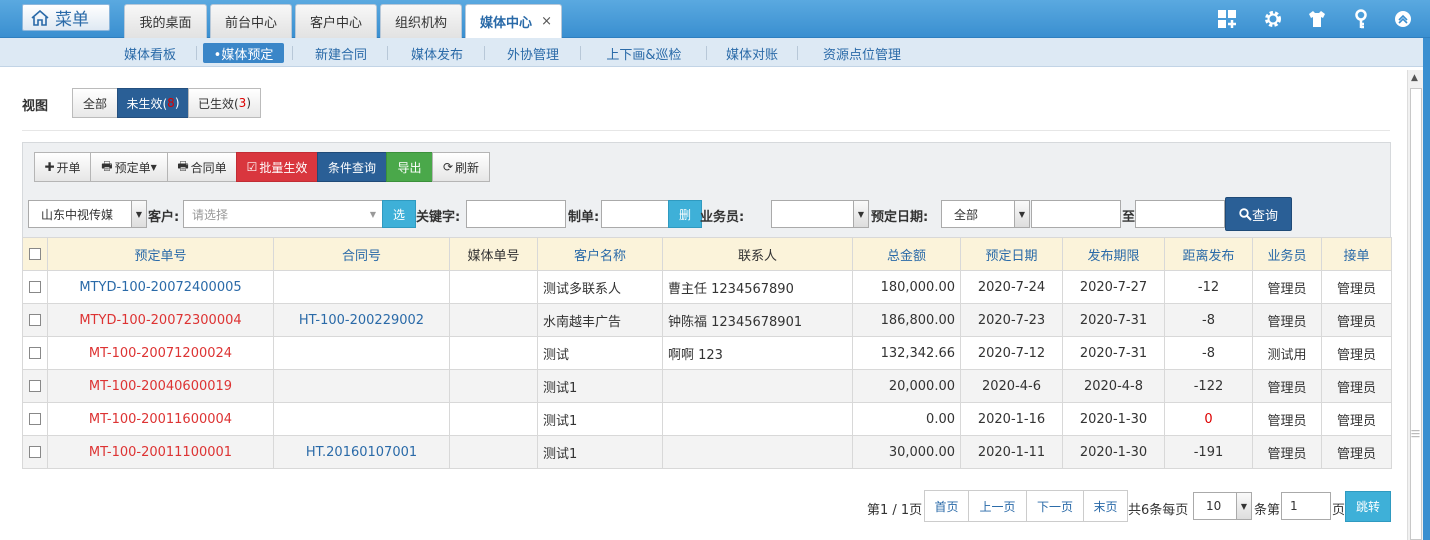 This screenshot has height=540, width=1430. What do you see at coordinates (341, 53) in the screenshot?
I see `subnav-new-contract: 新建合同` at bounding box center [341, 53].